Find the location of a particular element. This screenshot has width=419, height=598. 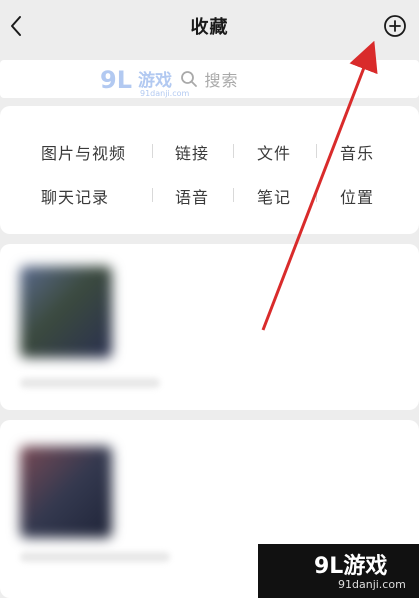

add-button is located at coordinates (395, 26).